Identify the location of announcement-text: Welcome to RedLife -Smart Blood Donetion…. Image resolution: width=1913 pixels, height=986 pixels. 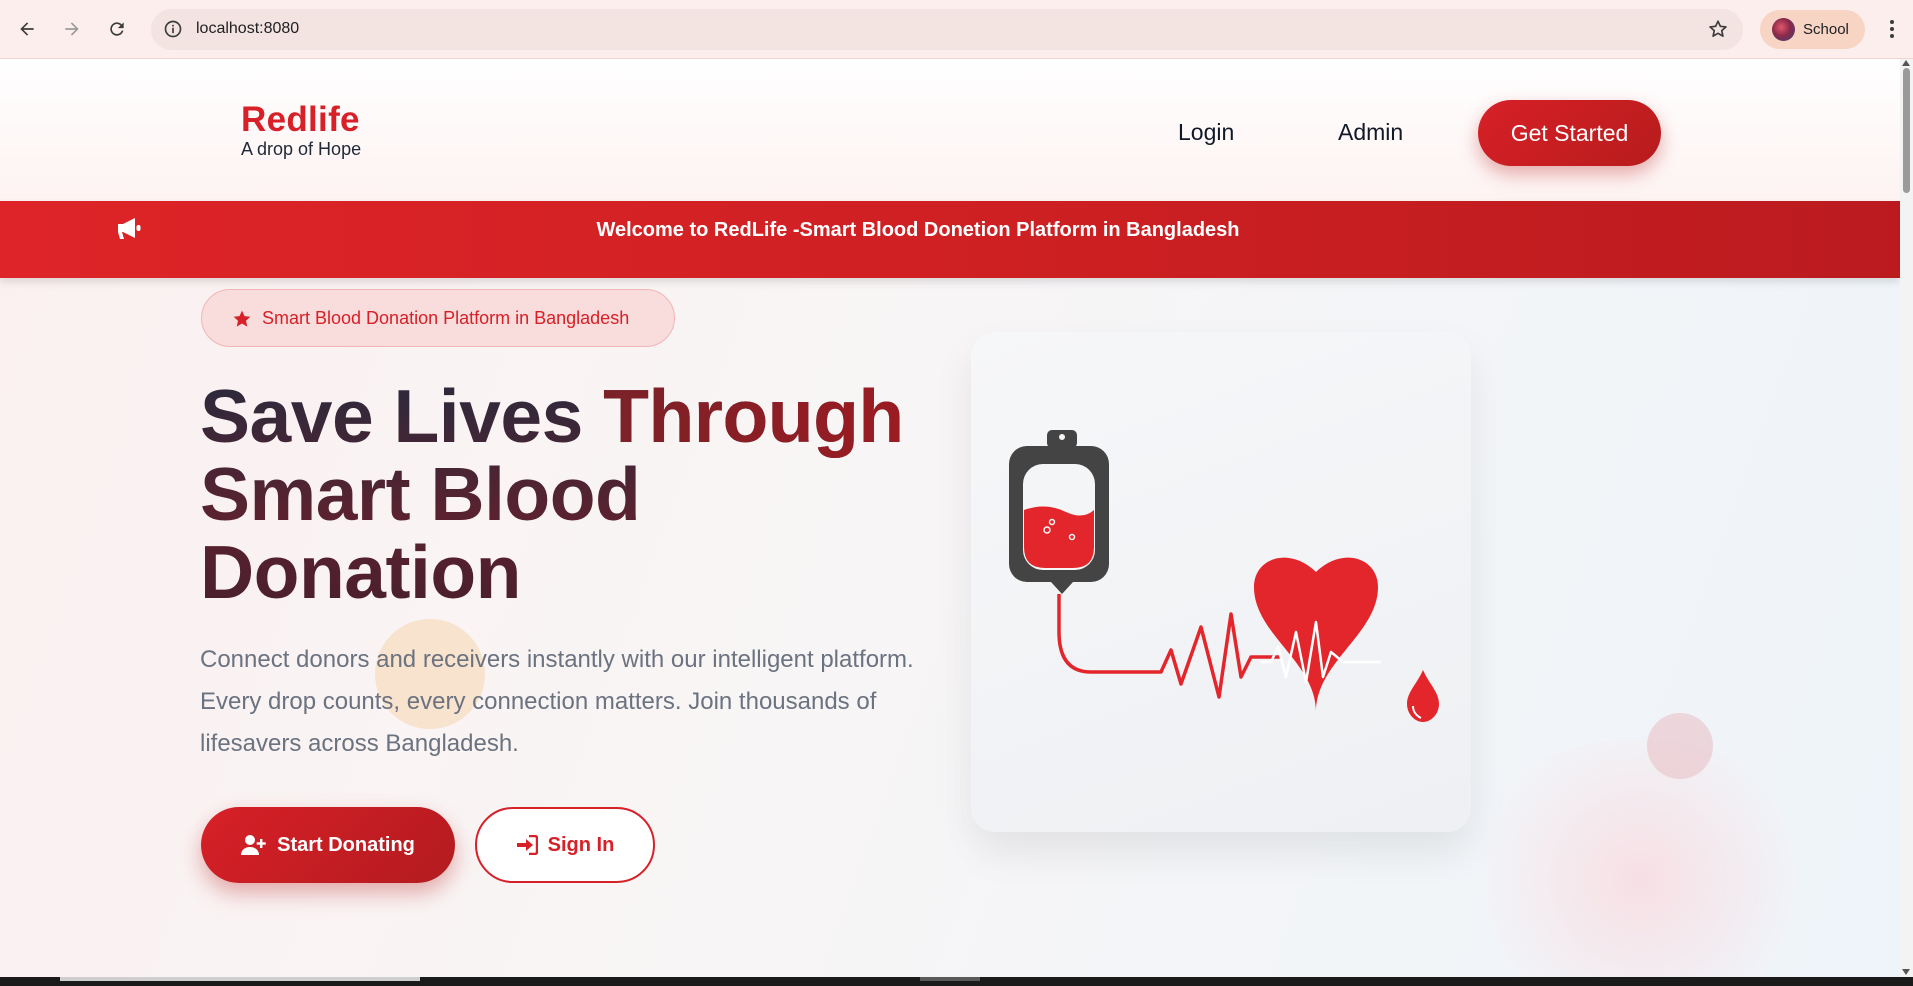
(918, 230).